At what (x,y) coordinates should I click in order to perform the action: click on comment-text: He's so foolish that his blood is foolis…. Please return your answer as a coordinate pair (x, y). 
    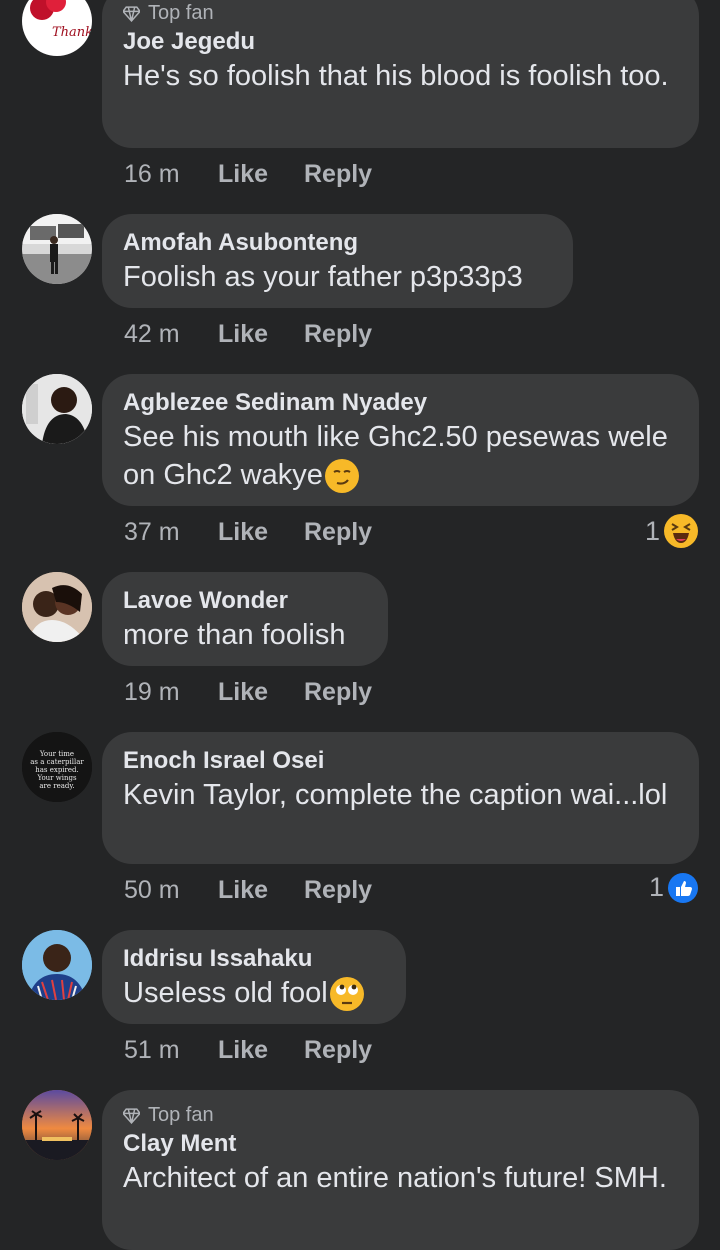
    Looking at the image, I should click on (396, 76).